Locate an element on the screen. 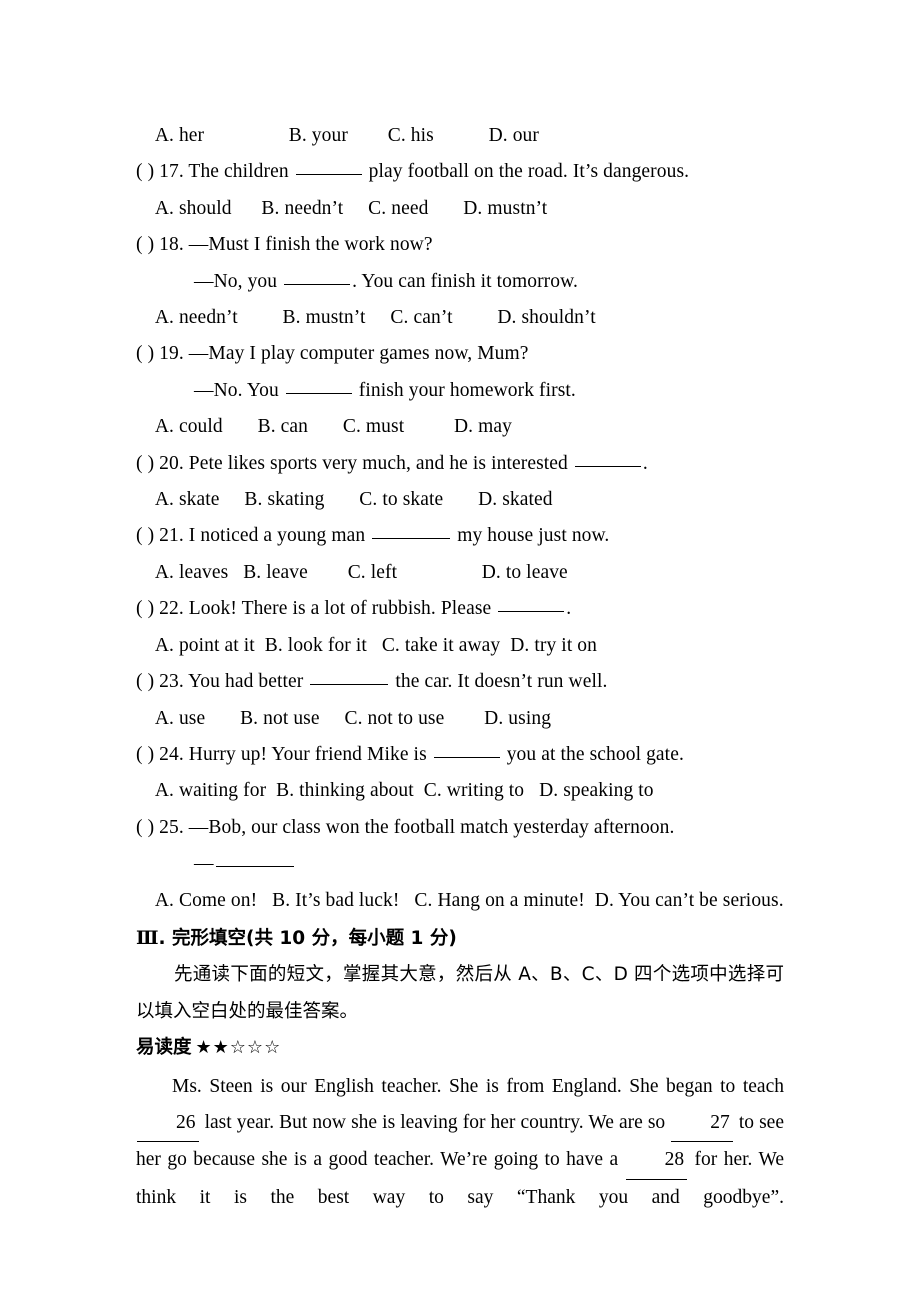 Image resolution: width=920 pixels, height=1302 pixels. cloze-blank-28: 28 is located at coordinates (656, 1161).